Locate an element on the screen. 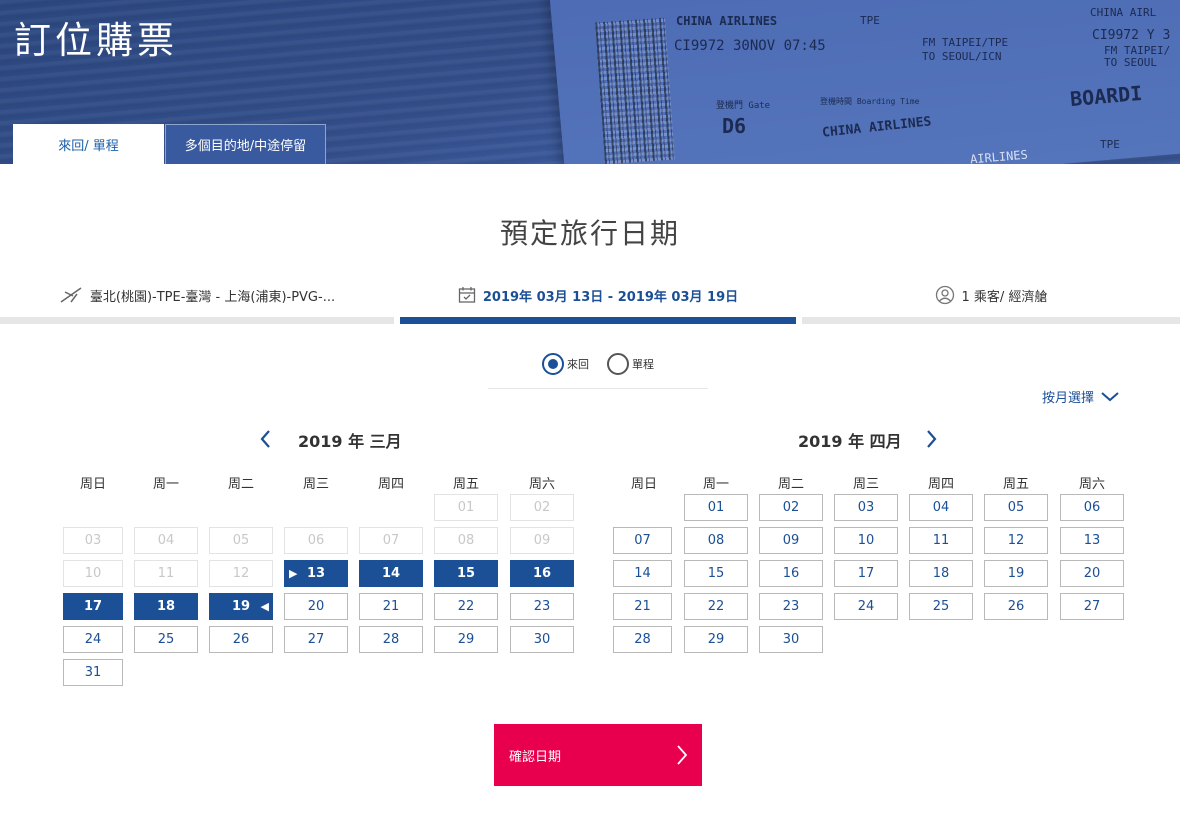 The height and width of the screenshot is (823, 1180). day-number: 27 is located at coordinates (316, 639).